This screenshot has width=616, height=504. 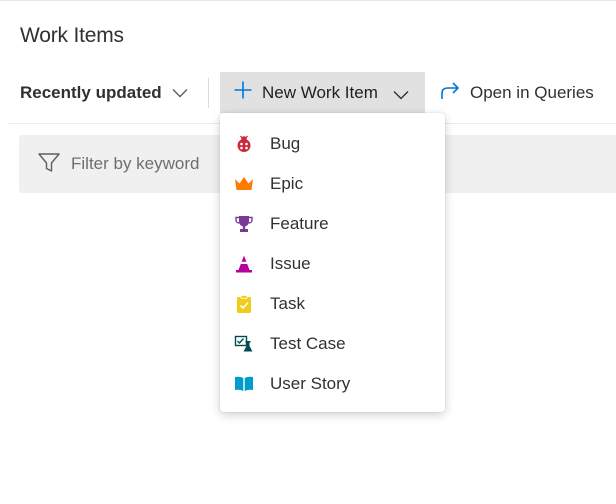 I want to click on open-in-queries-button: Open in Queries, so click(x=517, y=93).